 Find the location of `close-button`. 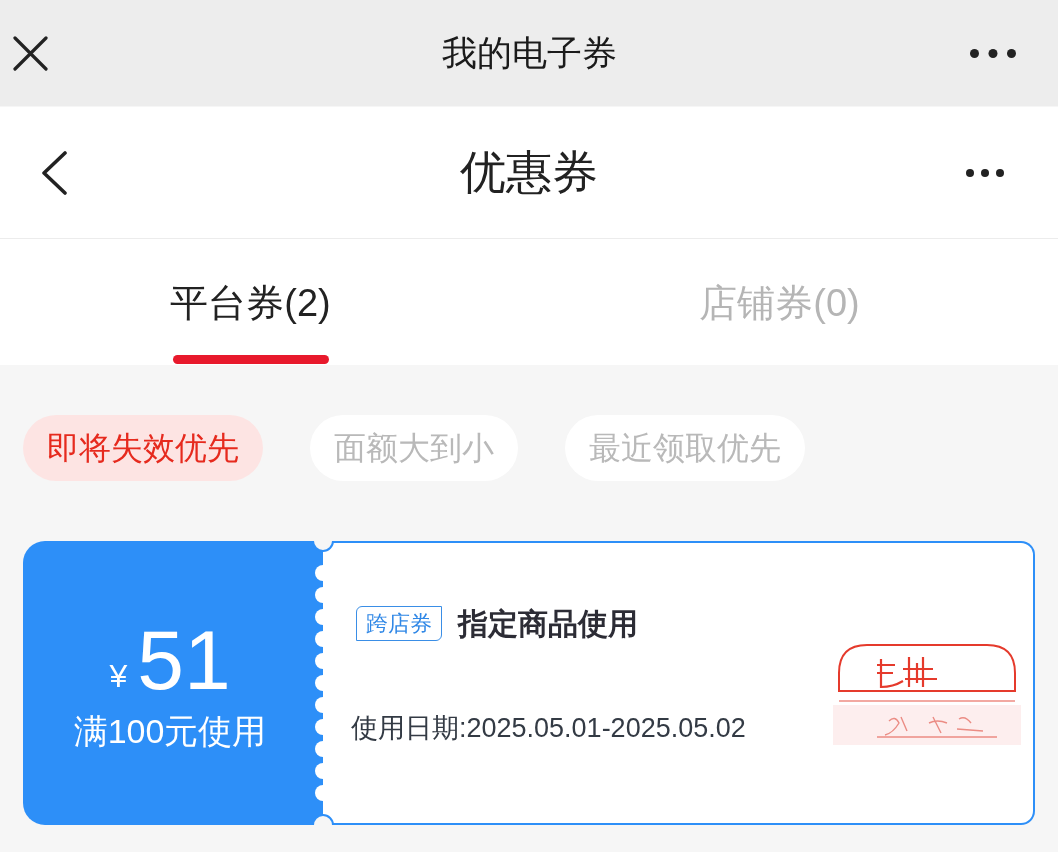

close-button is located at coordinates (30, 53).